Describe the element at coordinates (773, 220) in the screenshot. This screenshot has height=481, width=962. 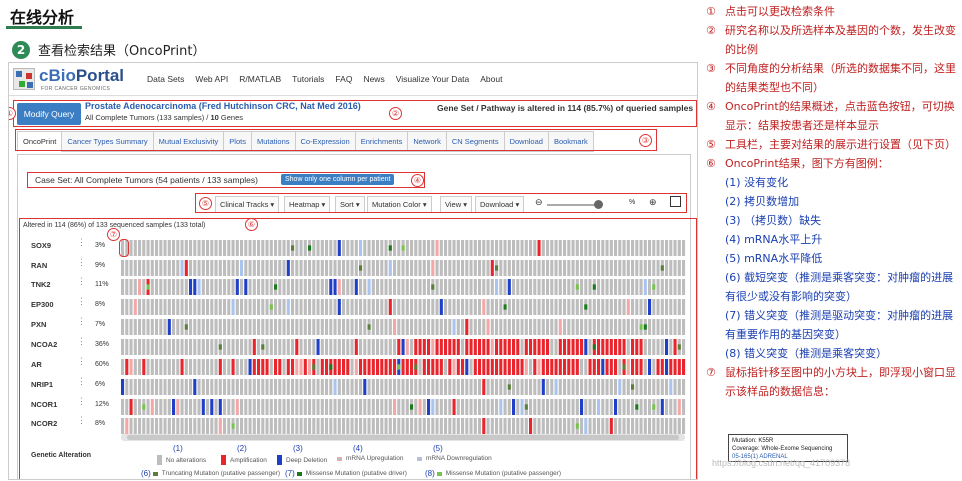
I see `legend-note: (3) （拷贝数）缺失` at that location.